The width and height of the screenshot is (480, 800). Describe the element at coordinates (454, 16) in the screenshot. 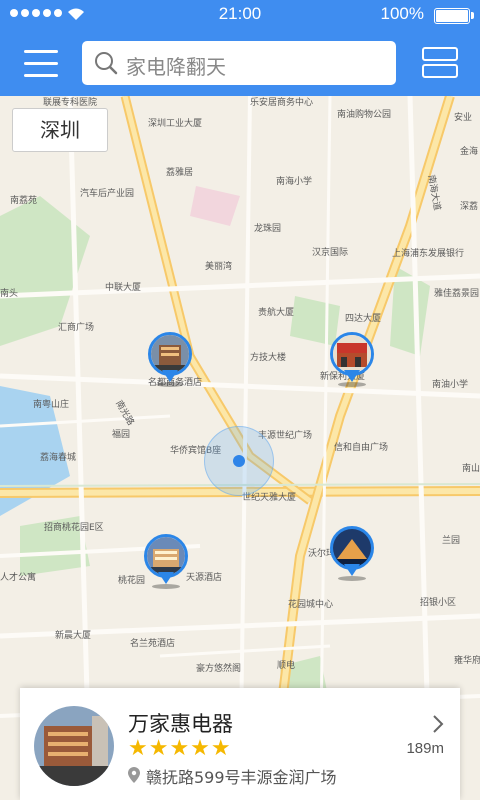

I see `battery-icon` at that location.